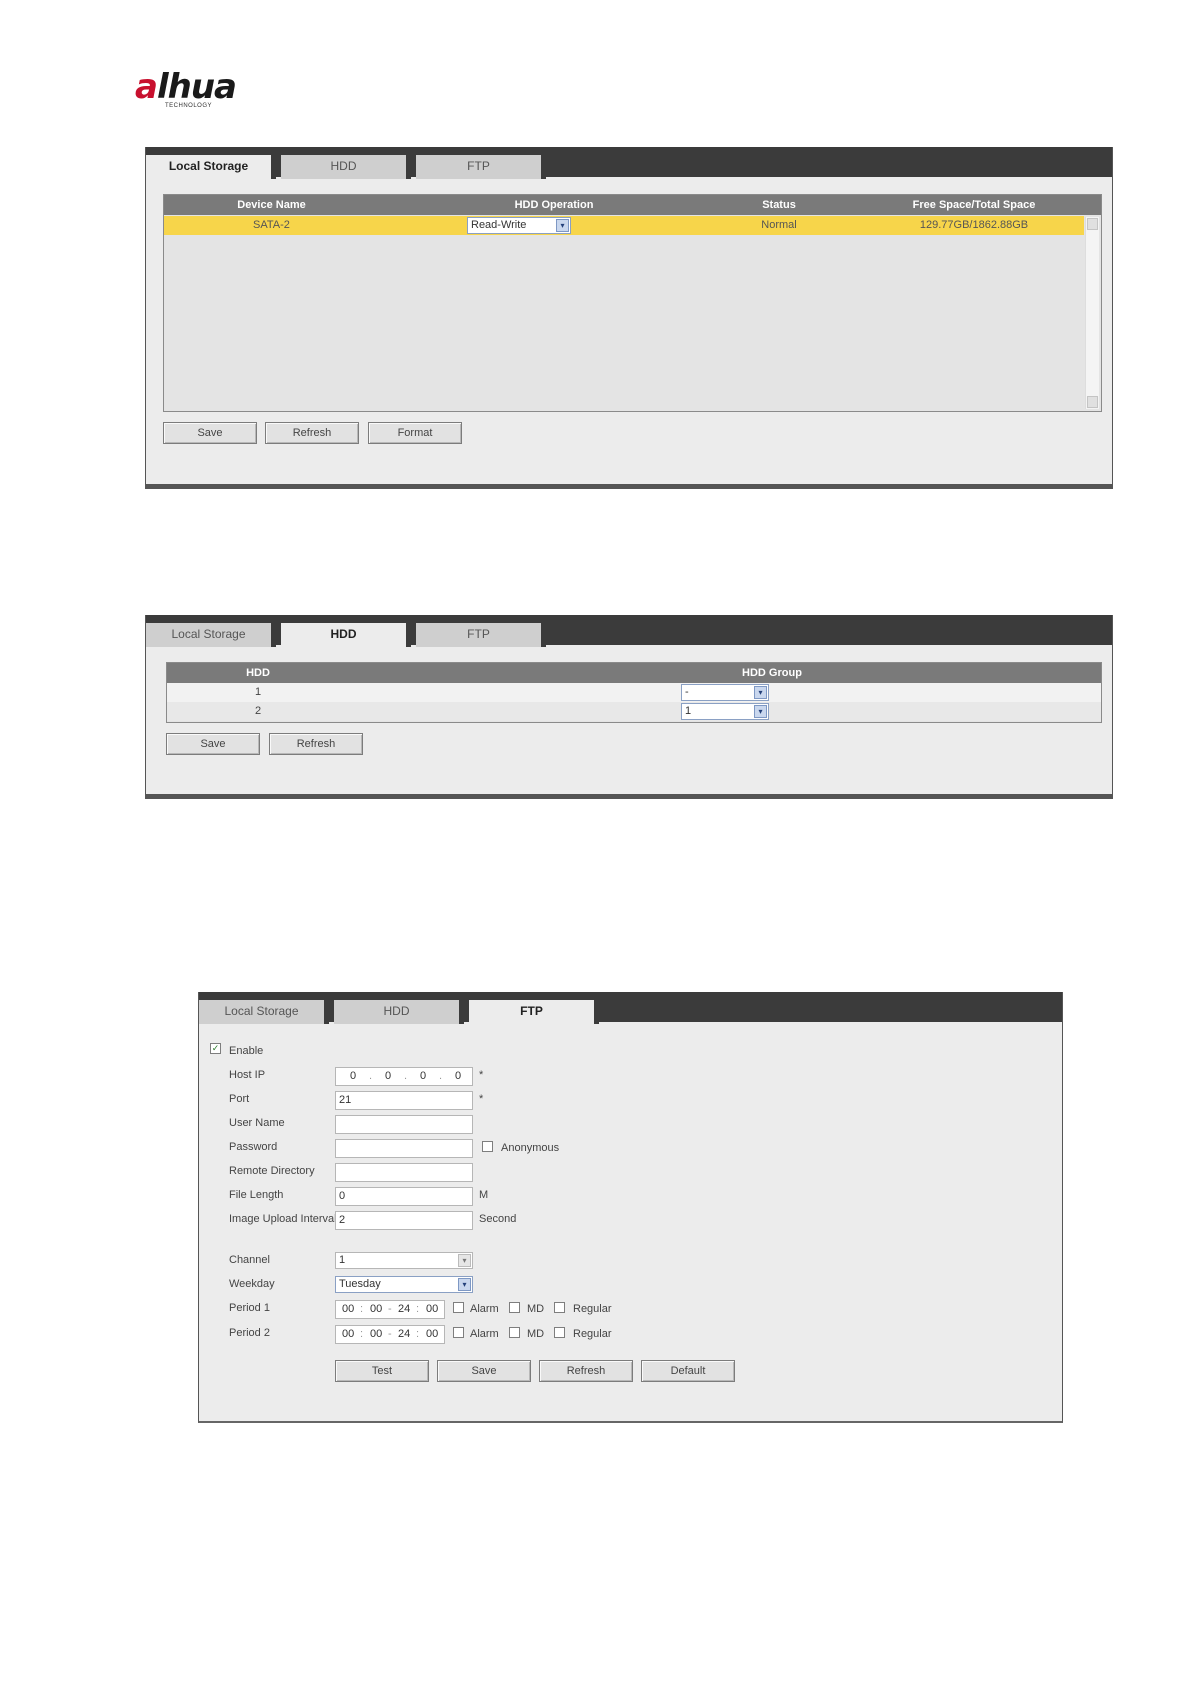 This screenshot has height=1684, width=1191. Describe the element at coordinates (189, 106) in the screenshot. I see `logo-subtitle: TECHNOLOGY` at that location.